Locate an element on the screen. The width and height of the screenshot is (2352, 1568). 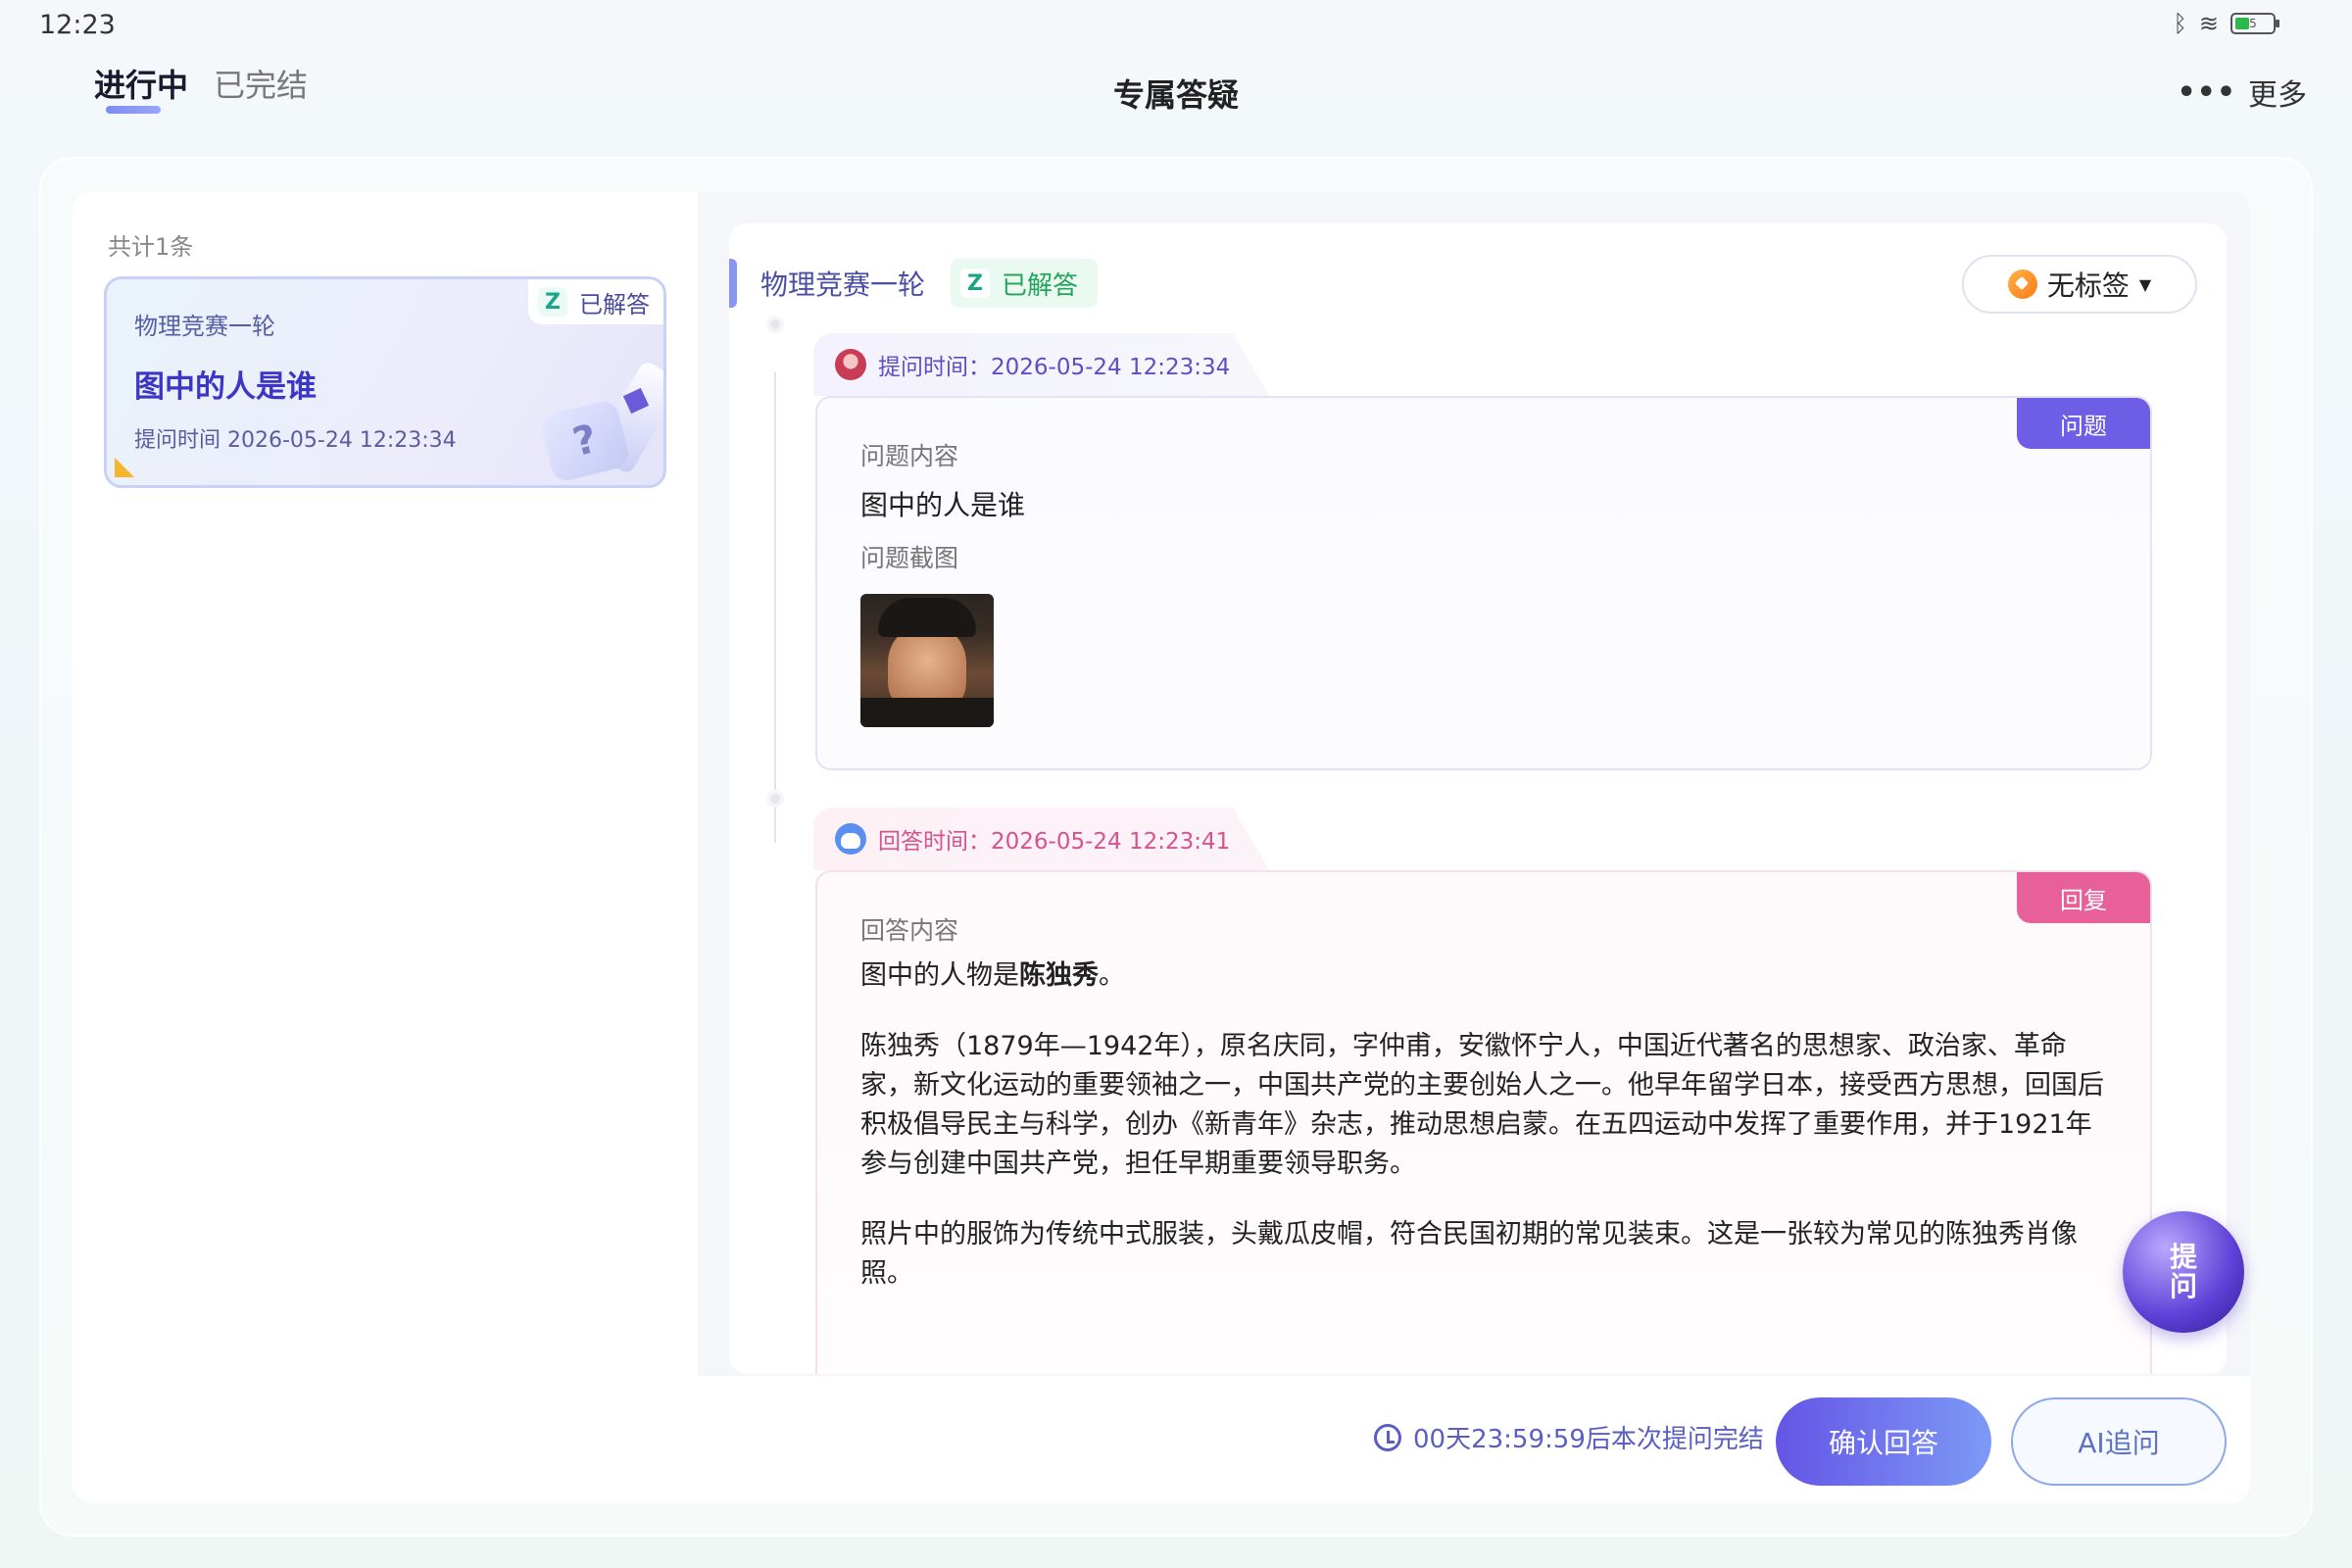
portrait-body is located at coordinates (927, 712).